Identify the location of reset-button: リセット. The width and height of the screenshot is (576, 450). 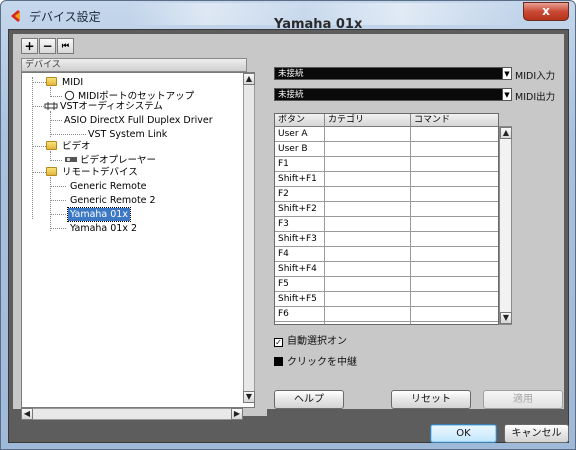
(431, 399).